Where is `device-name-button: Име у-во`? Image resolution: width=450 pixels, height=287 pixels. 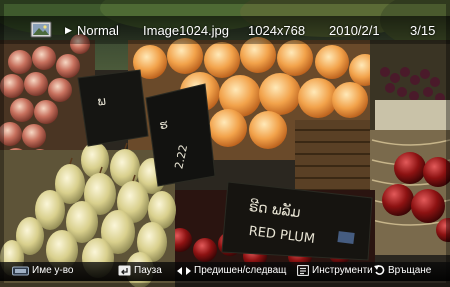 device-name-button: Име у-во is located at coordinates (43, 270).